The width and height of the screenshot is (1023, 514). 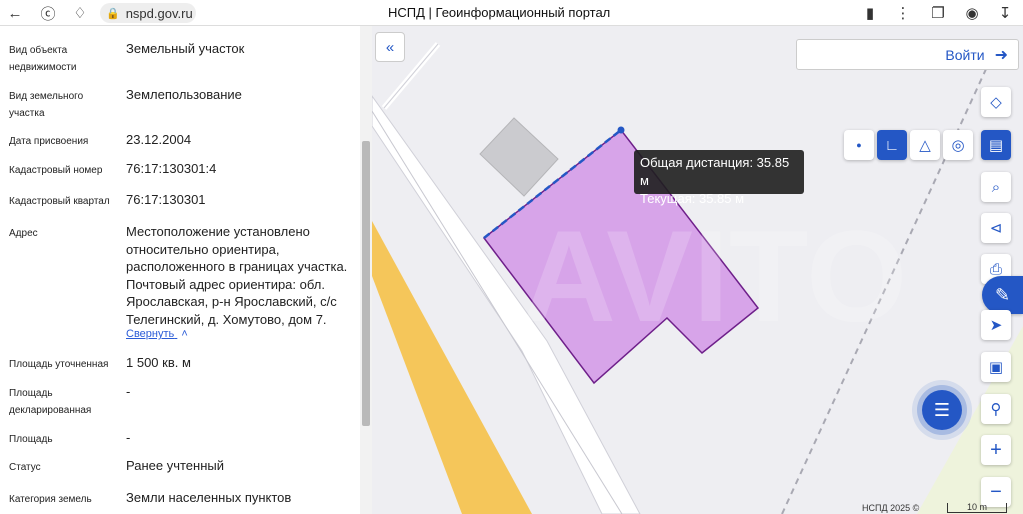 What do you see at coordinates (80, 13) in the screenshot?
I see `bookmark-outline-icon: ♢` at bounding box center [80, 13].